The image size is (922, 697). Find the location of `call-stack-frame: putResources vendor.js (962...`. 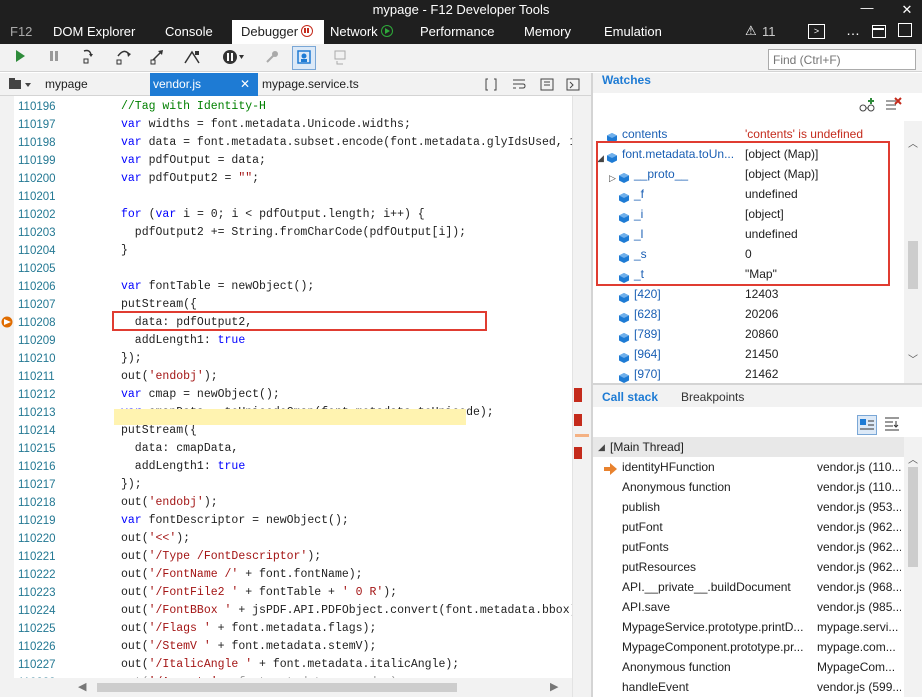

call-stack-frame: putResources vendor.js (962... is located at coordinates (748, 567).